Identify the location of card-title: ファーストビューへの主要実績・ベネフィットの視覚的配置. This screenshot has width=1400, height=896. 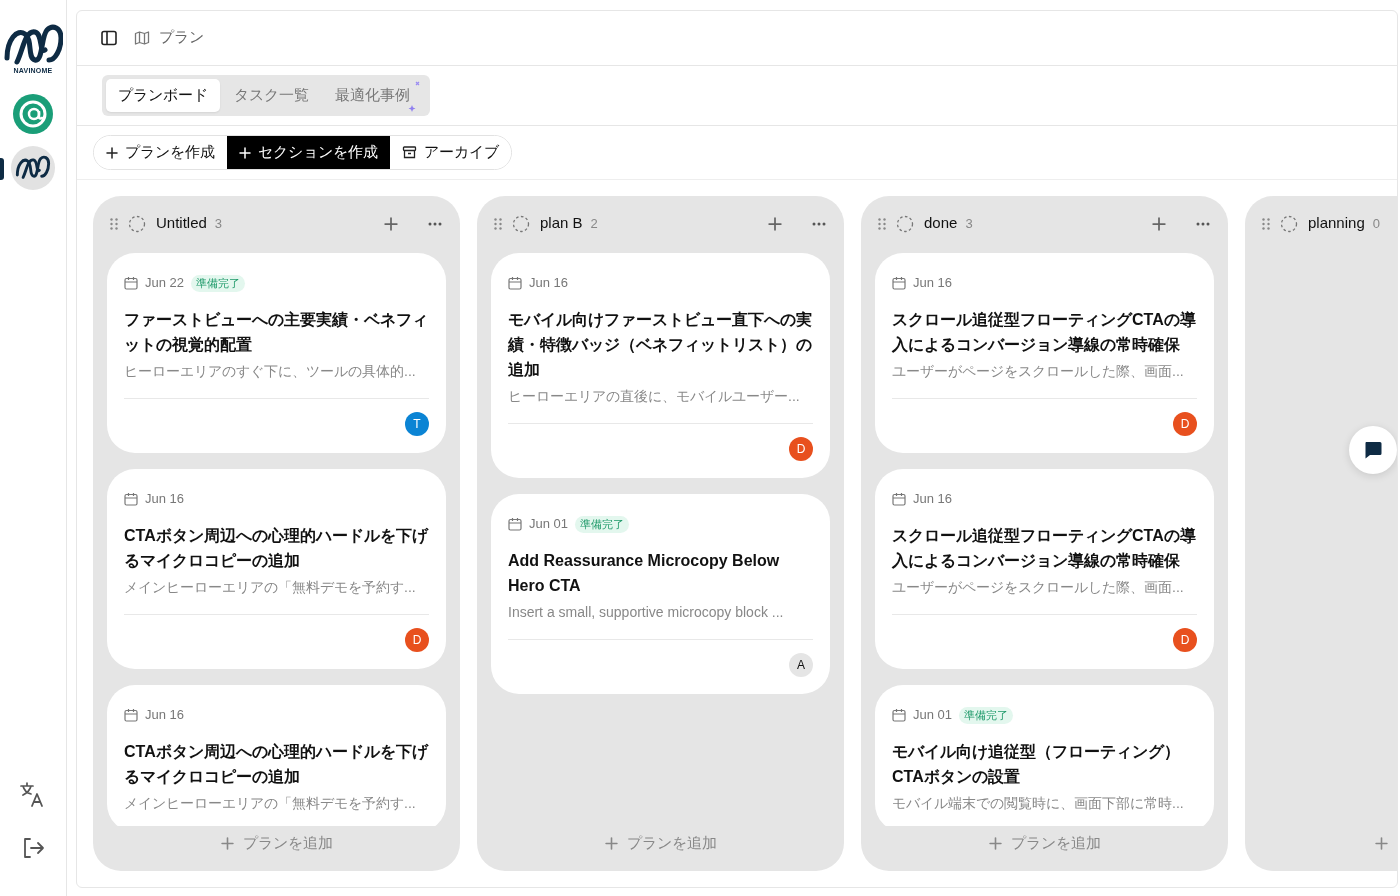
(276, 332).